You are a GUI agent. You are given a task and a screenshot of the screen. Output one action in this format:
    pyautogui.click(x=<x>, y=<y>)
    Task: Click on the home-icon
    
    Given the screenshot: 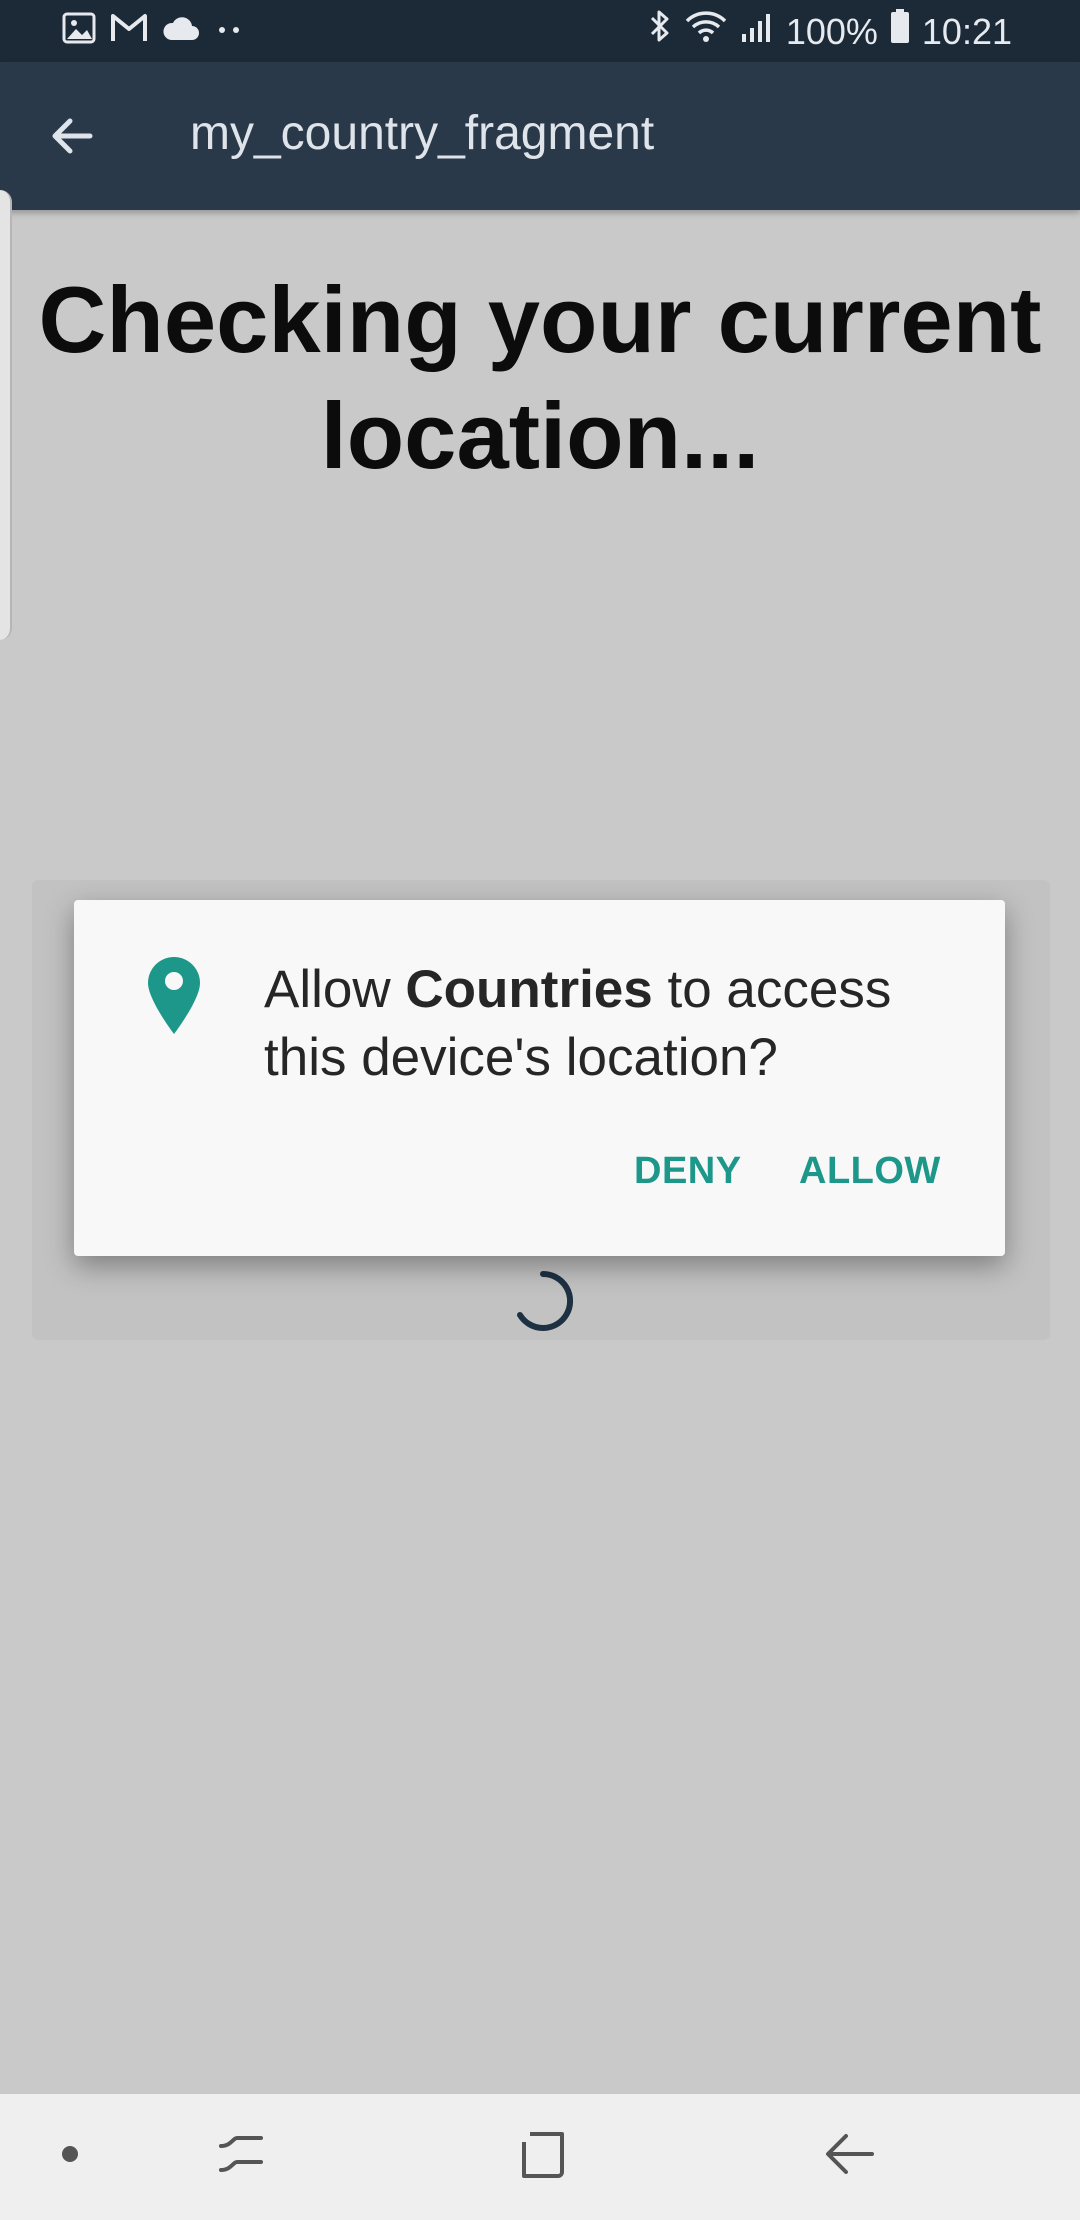 What is the action you would take?
    pyautogui.click(x=543, y=2156)
    